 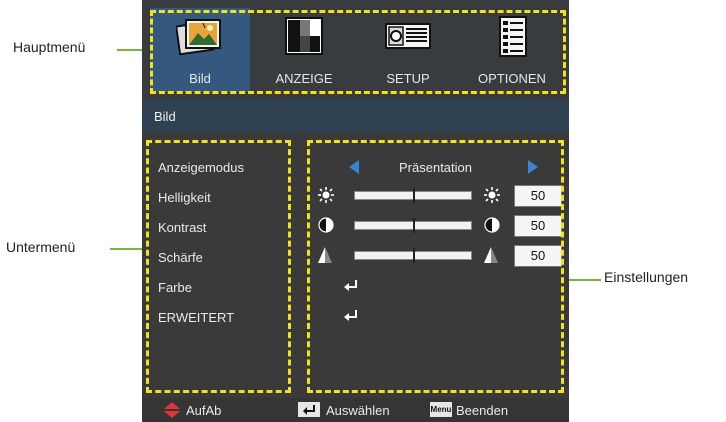 What do you see at coordinates (358, 52) in the screenshot?
I see `main-menu-highlight` at bounding box center [358, 52].